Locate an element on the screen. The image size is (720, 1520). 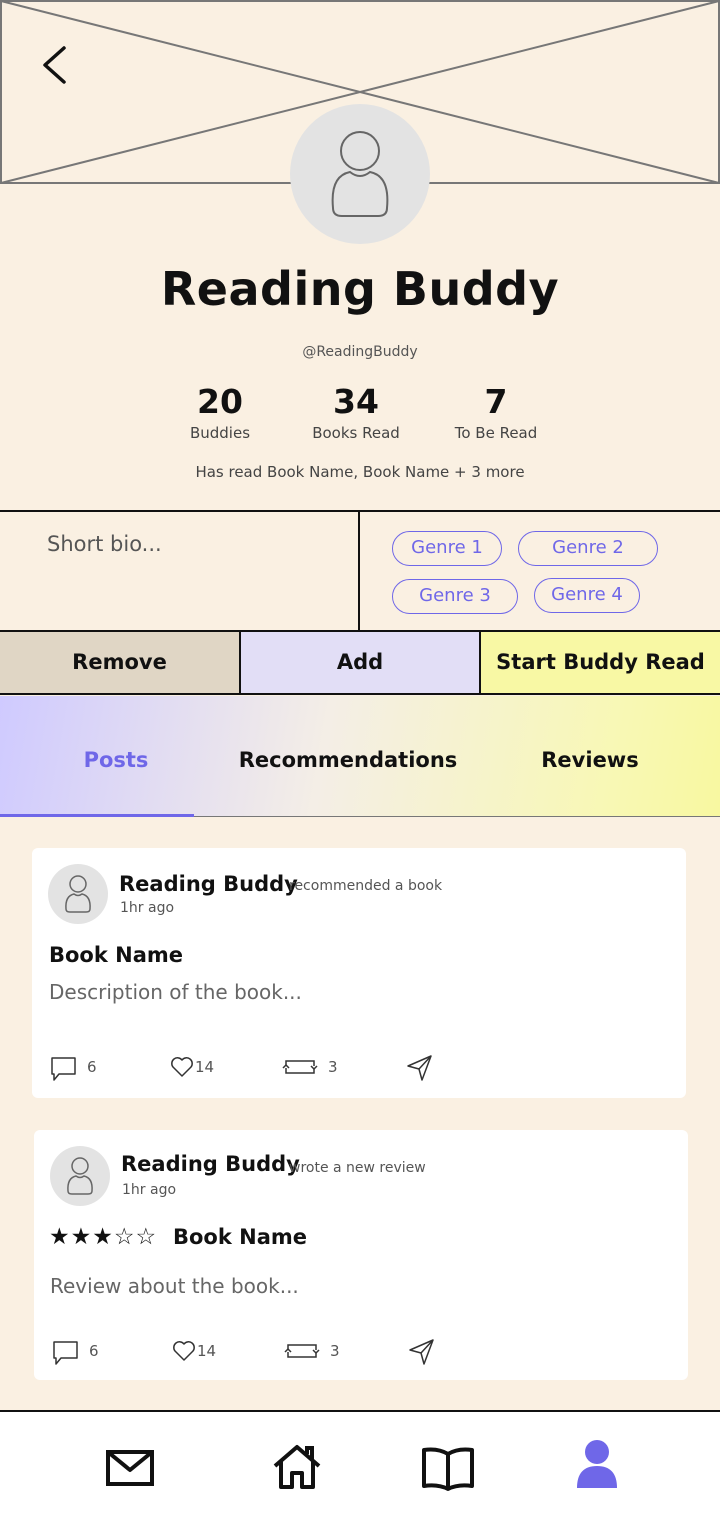
back-button is located at coordinates (56, 66).